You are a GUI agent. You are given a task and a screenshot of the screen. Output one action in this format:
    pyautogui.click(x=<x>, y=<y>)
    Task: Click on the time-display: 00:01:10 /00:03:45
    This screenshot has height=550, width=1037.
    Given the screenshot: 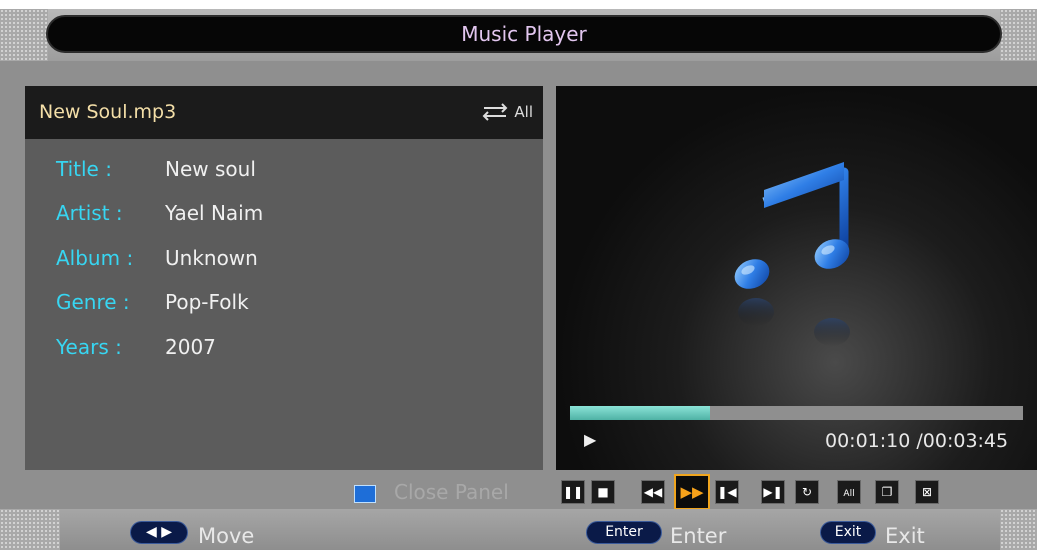 What is the action you would take?
    pyautogui.click(x=917, y=441)
    